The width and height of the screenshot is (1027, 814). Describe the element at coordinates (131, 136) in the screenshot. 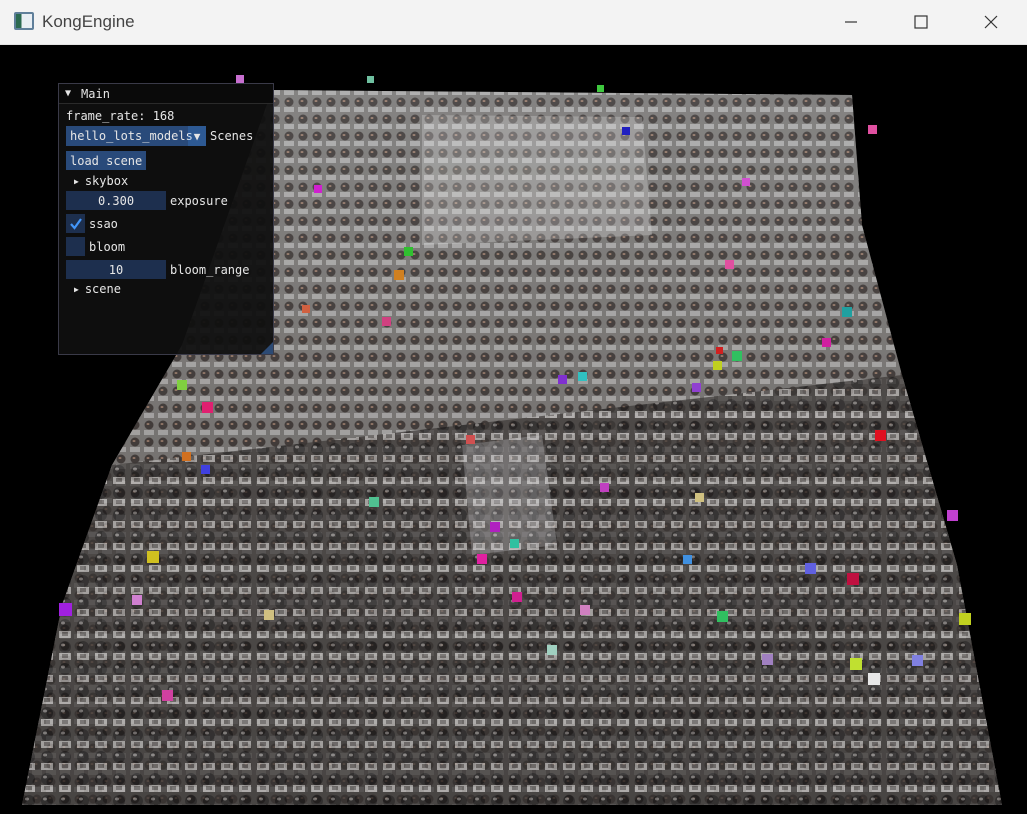

I see `scenes-combo-value: hello_lots_models` at that location.